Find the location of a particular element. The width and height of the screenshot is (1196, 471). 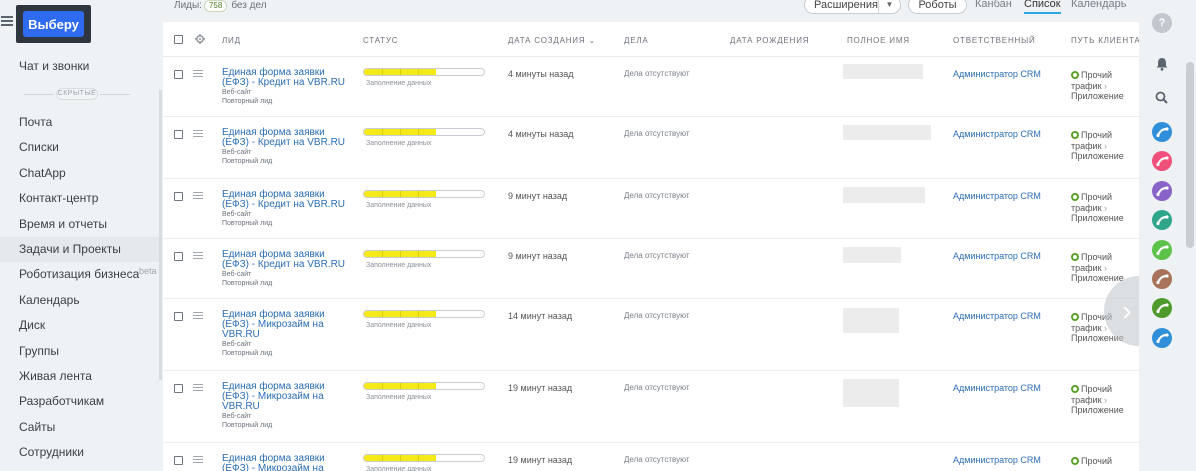

column-path: ПУТЬ КЛИЕНТА is located at coordinates (1106, 40).